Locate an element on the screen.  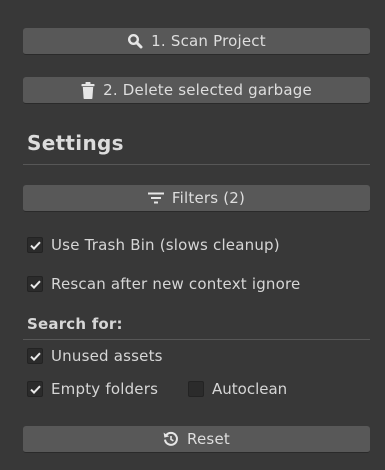
unused-assets-toggle: Unused assets is located at coordinates (95, 356).